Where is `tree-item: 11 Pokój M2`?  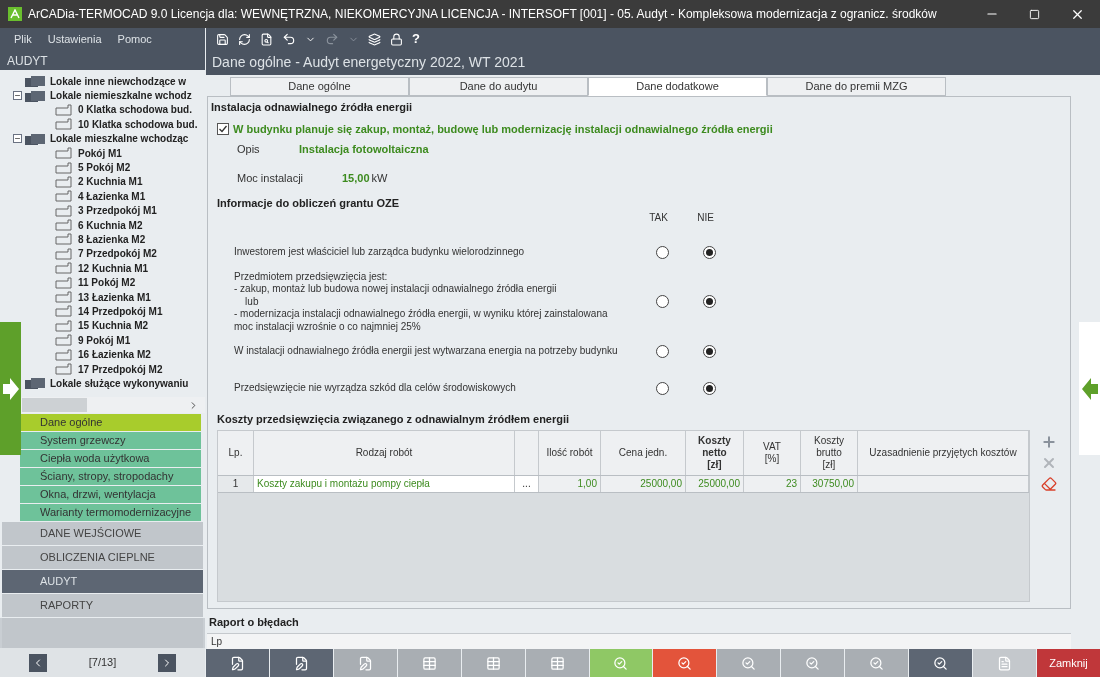
tree-item: 11 Pokój M2 is located at coordinates (107, 283).